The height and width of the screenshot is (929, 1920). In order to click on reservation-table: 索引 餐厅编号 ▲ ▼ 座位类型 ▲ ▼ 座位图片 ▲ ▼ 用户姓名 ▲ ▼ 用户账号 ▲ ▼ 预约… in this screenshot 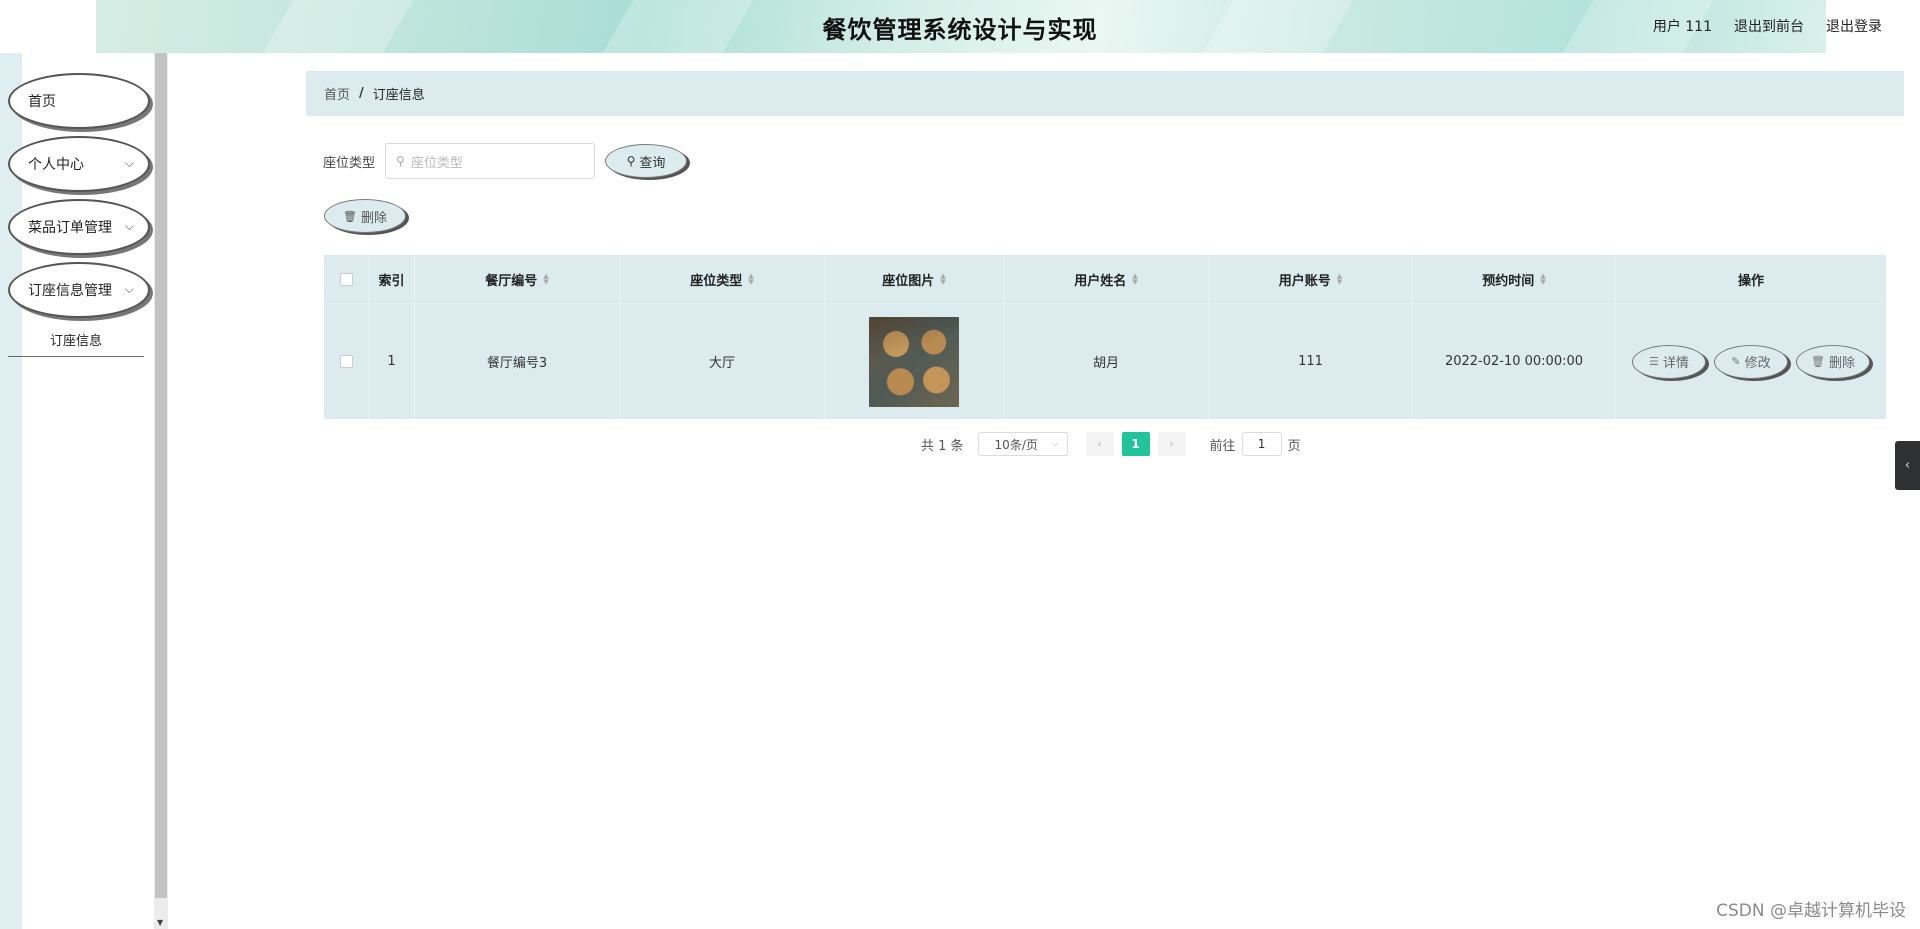, I will do `click(1105, 337)`.